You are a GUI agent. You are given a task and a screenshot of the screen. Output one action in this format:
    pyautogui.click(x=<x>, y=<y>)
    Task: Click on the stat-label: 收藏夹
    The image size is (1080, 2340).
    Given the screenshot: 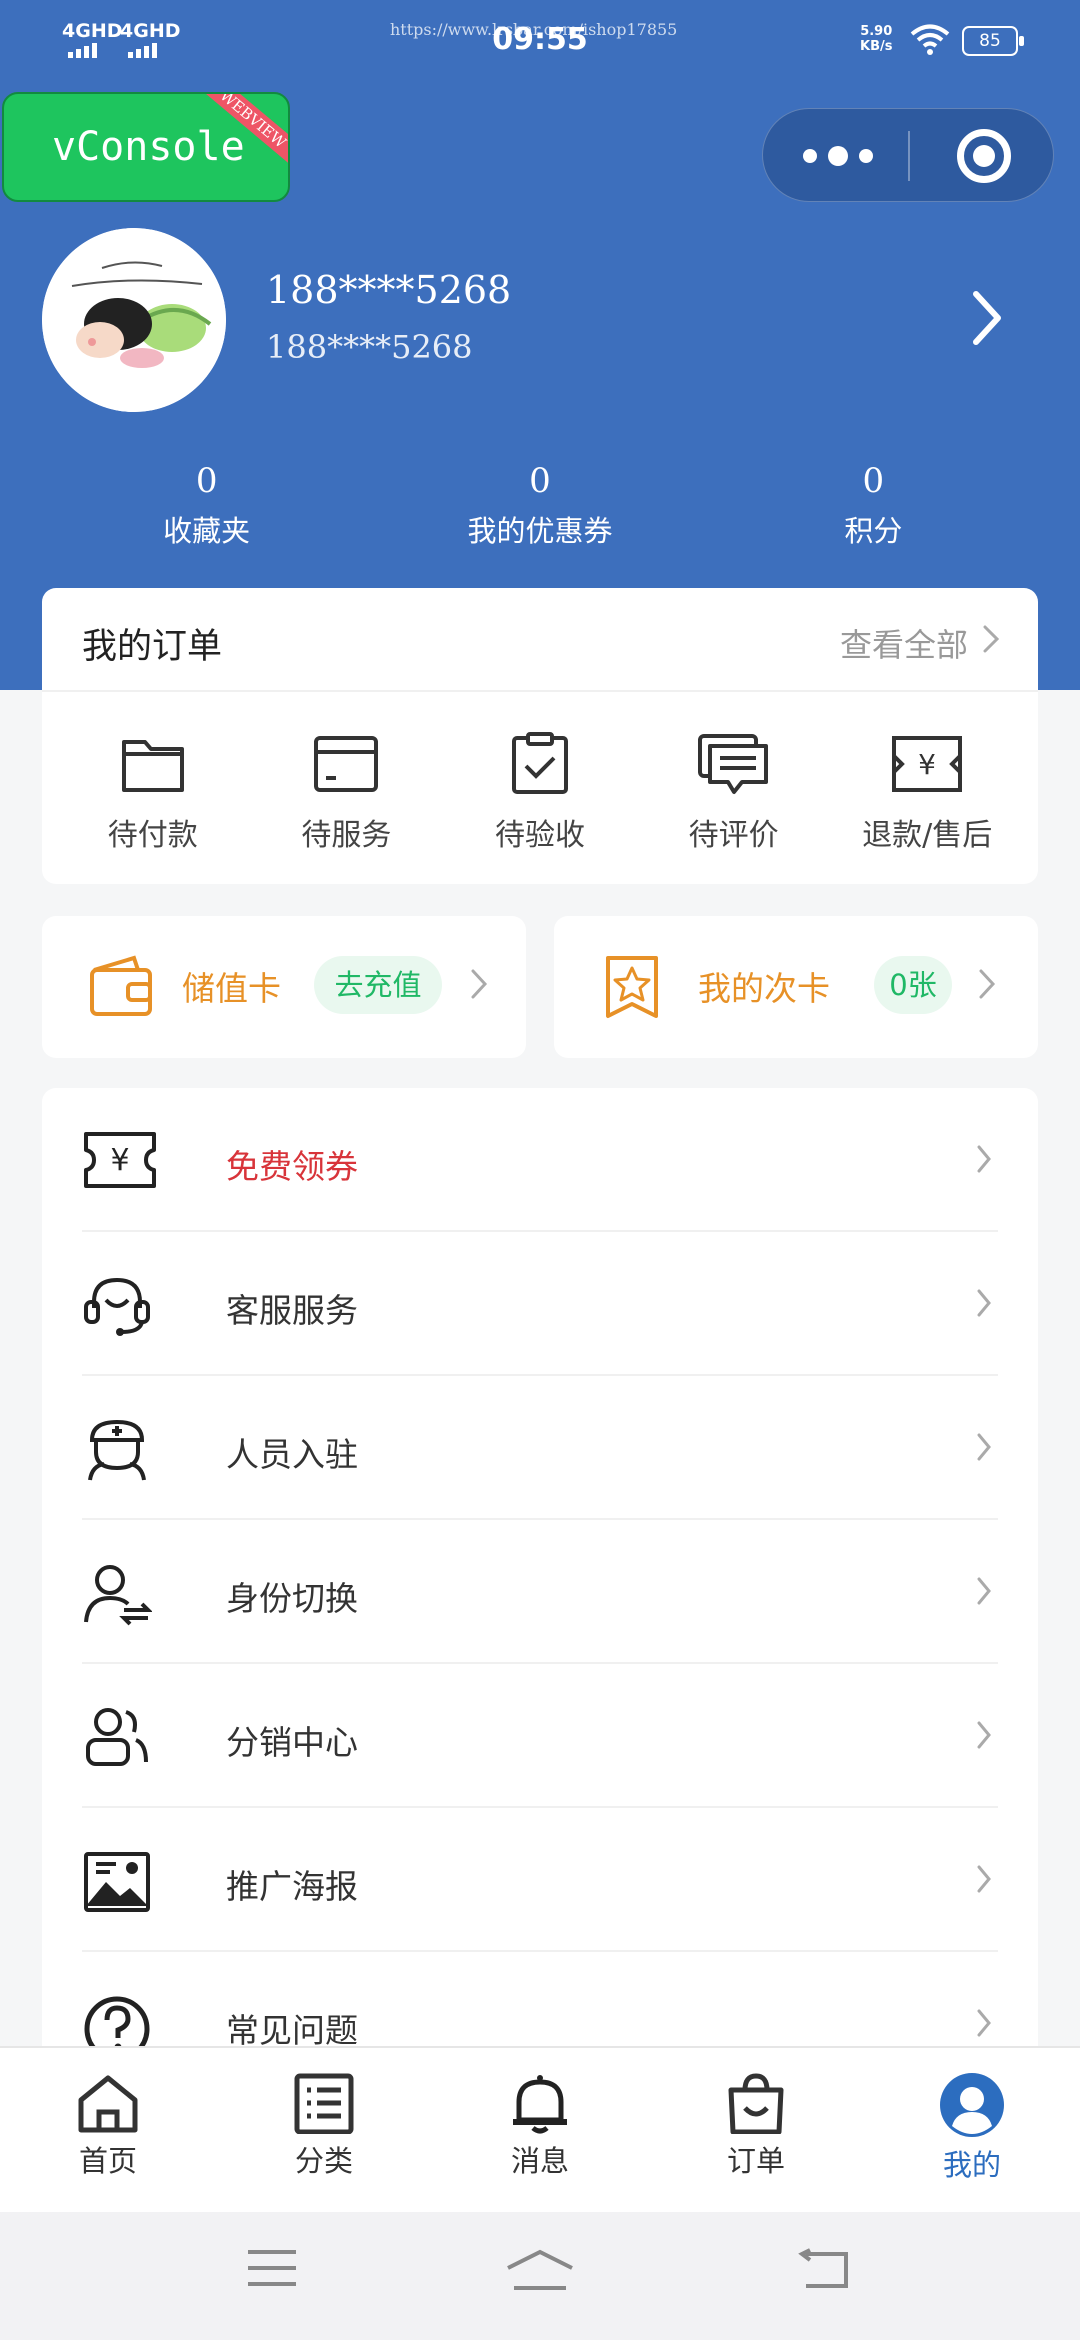 What is the action you would take?
    pyautogui.click(x=207, y=531)
    